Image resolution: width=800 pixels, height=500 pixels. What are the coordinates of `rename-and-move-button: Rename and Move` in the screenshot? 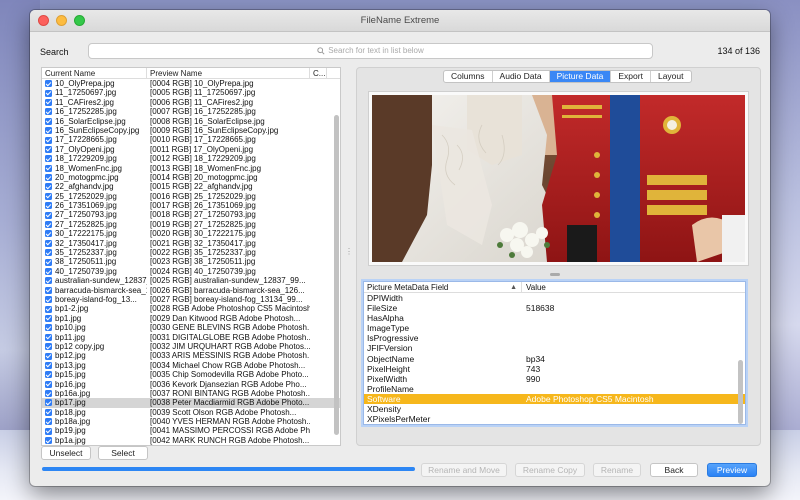 It's located at (464, 470).